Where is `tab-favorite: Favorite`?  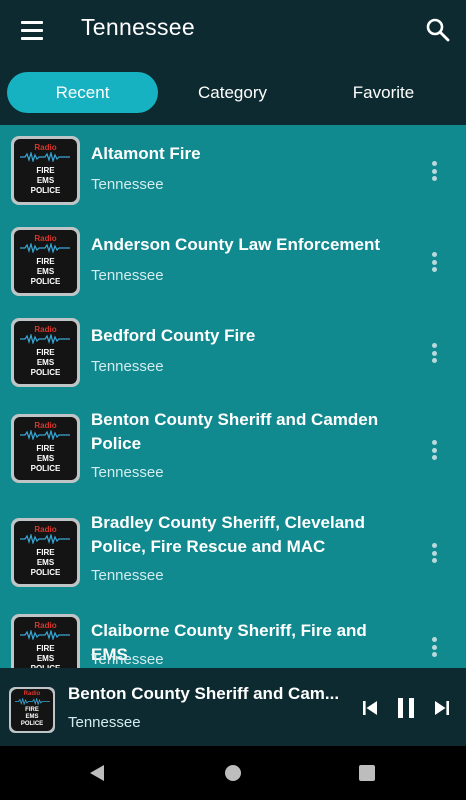 tab-favorite: Favorite is located at coordinates (383, 92).